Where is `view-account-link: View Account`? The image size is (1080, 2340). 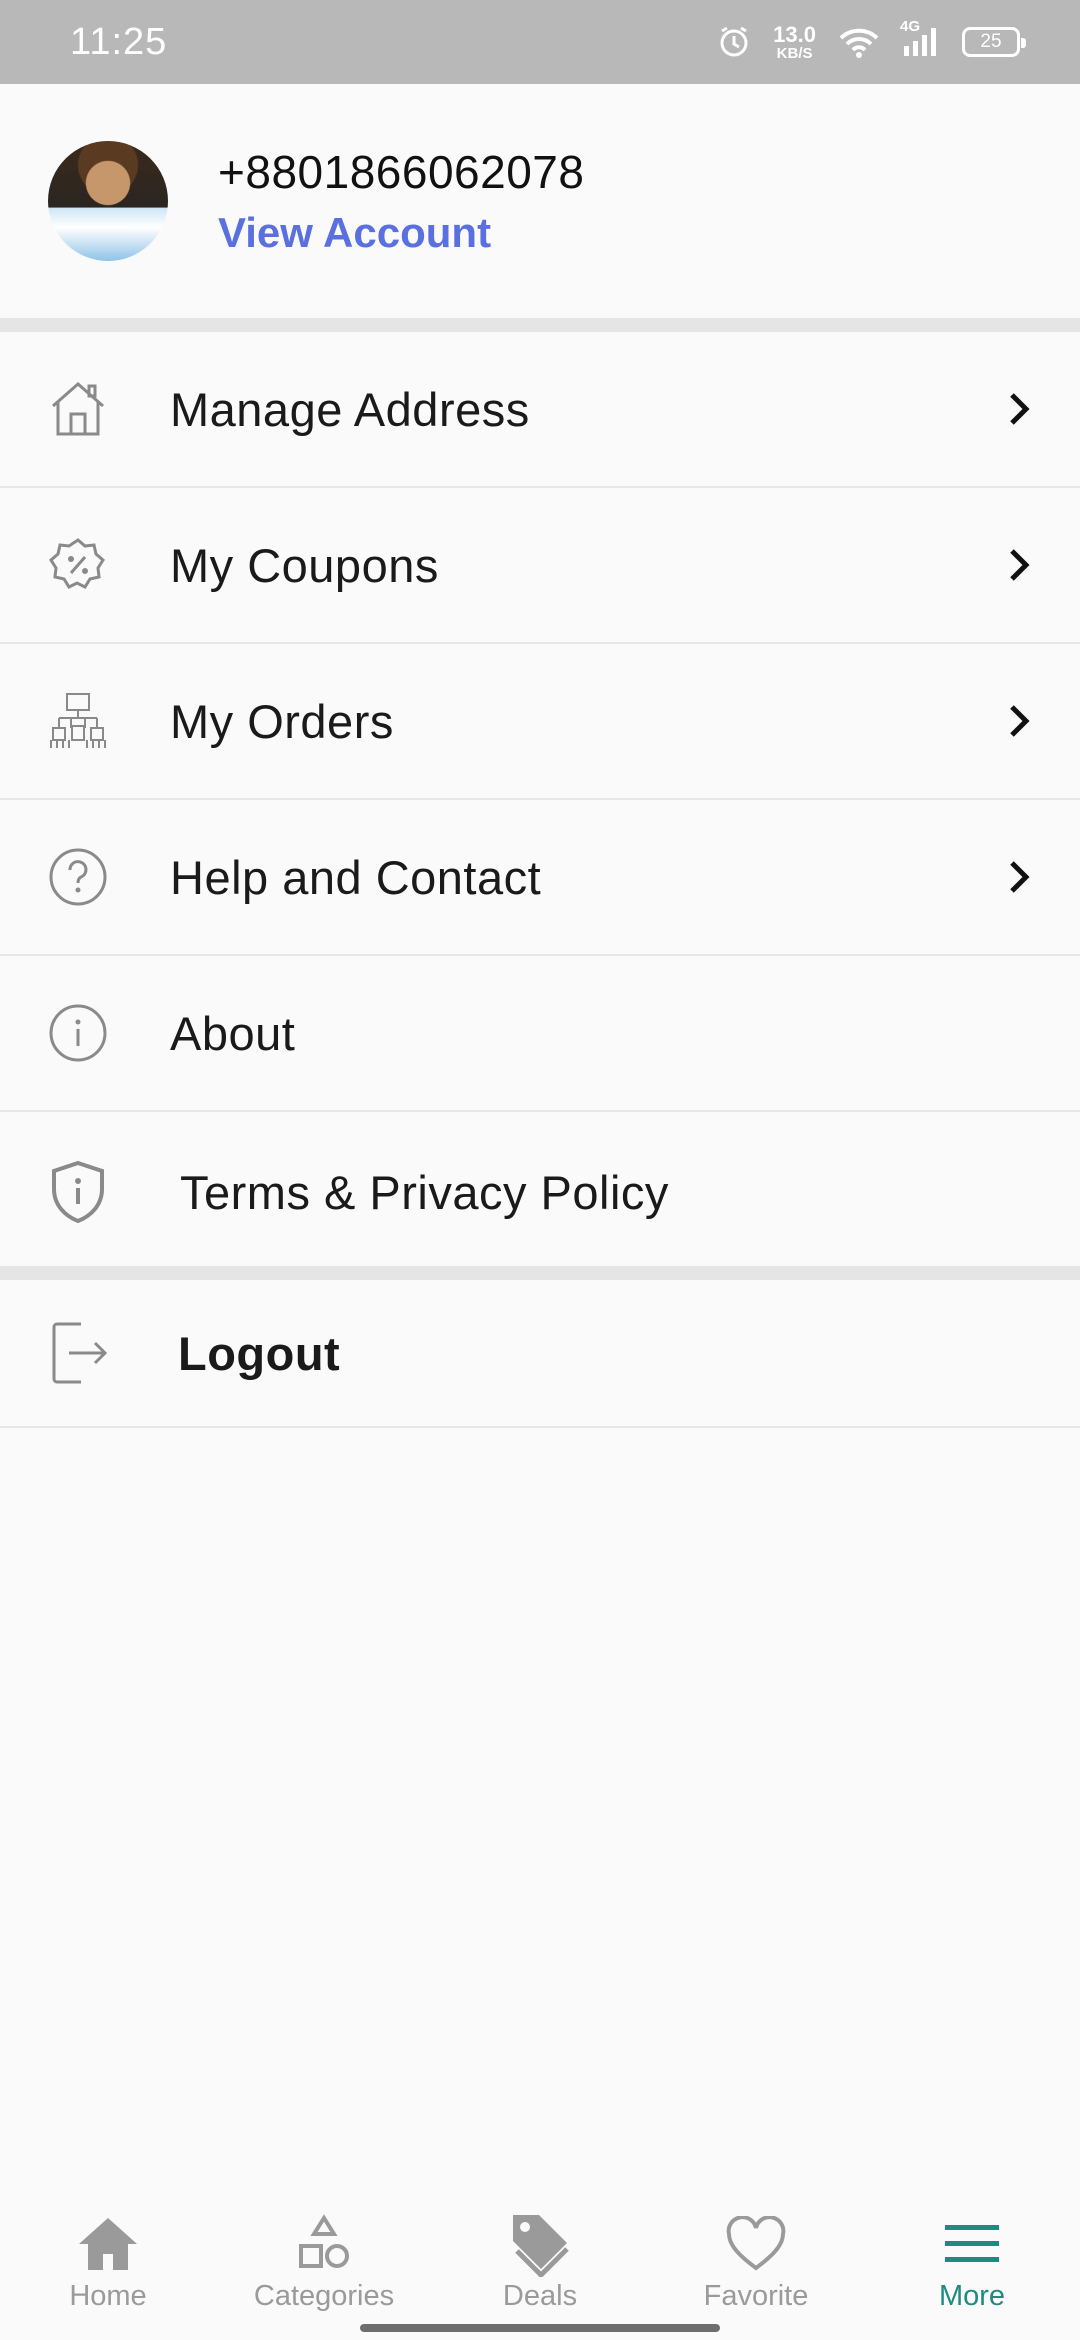 view-account-link: View Account is located at coordinates (401, 233).